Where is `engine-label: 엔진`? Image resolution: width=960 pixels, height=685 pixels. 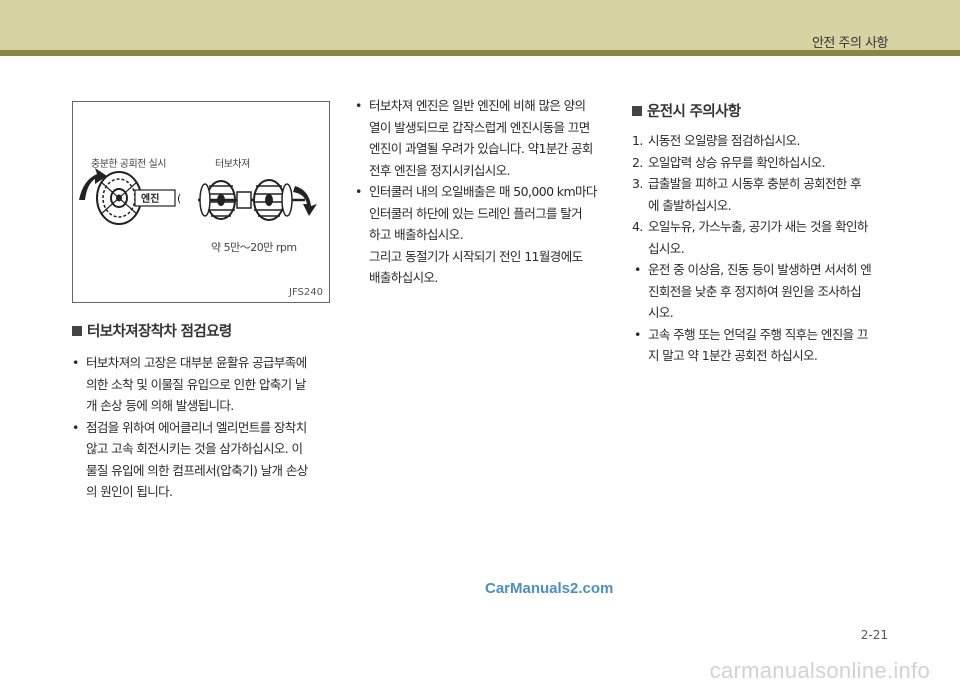
engine-label: 엔진 is located at coordinates (150, 198).